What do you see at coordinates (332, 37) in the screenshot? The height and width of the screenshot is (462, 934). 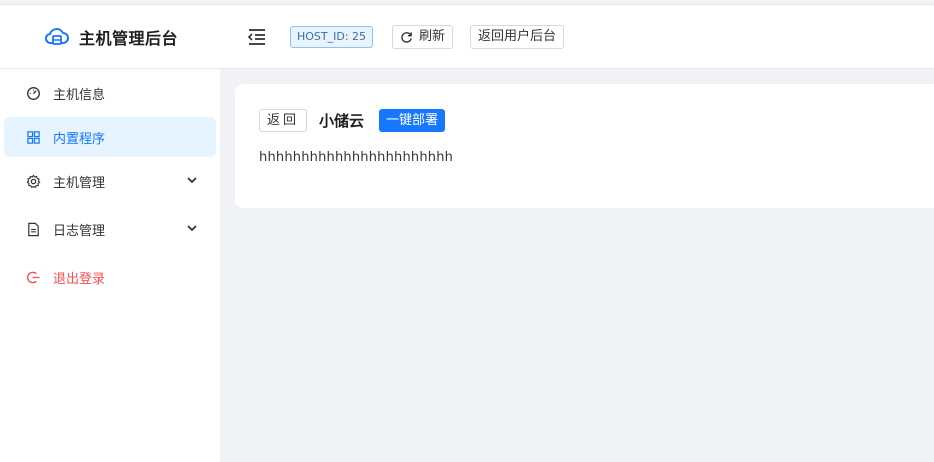 I see `host-id-tag: HOST_ID: 25` at bounding box center [332, 37].